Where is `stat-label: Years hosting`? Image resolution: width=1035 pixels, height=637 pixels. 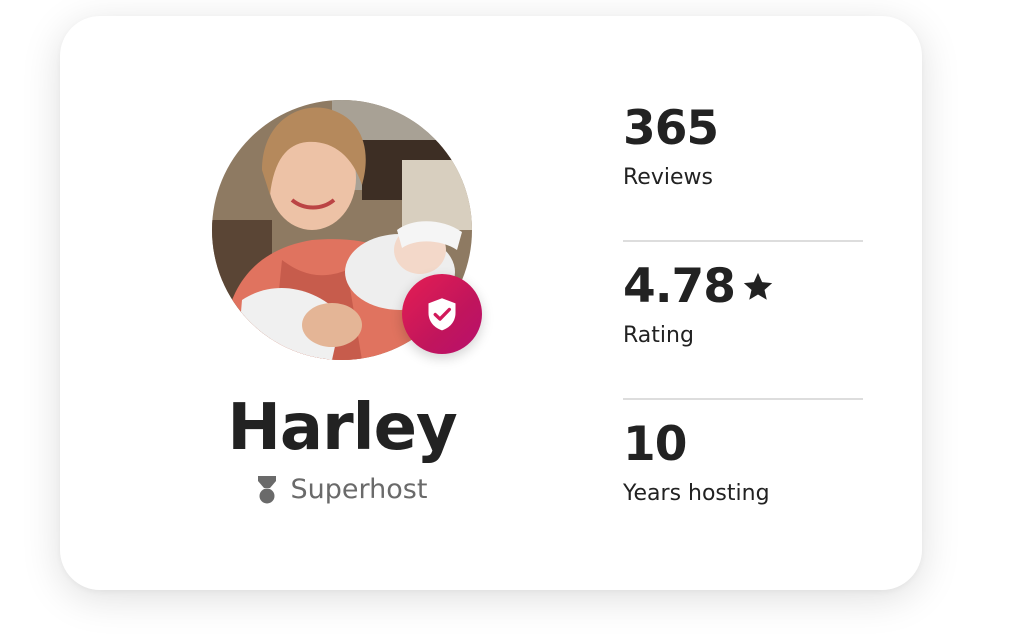 stat-label: Years hosting is located at coordinates (696, 493).